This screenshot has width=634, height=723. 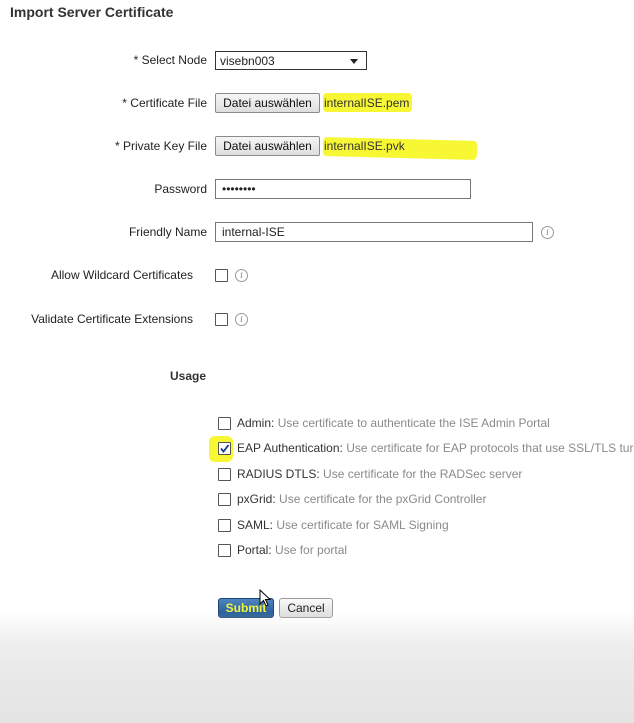 What do you see at coordinates (221, 275) in the screenshot?
I see `allow-wildcard-checkbox` at bounding box center [221, 275].